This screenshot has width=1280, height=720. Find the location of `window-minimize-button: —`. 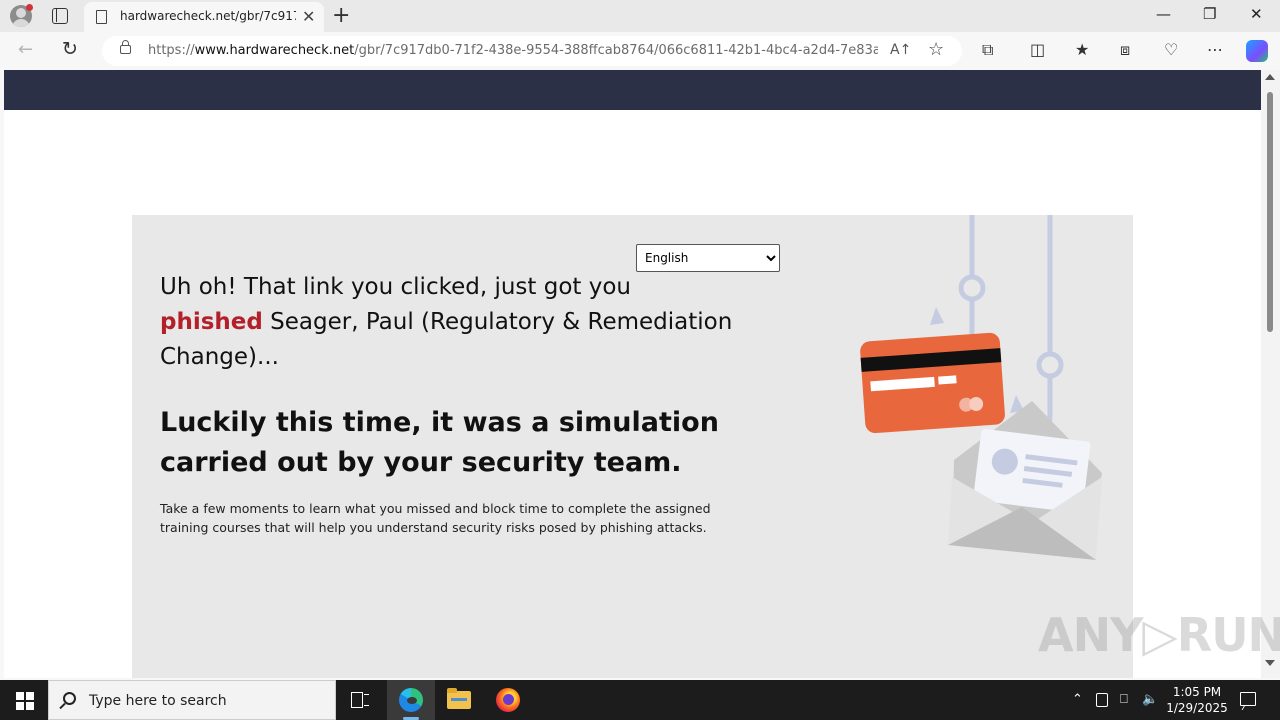

window-minimize-button: — is located at coordinates (1163, 14).